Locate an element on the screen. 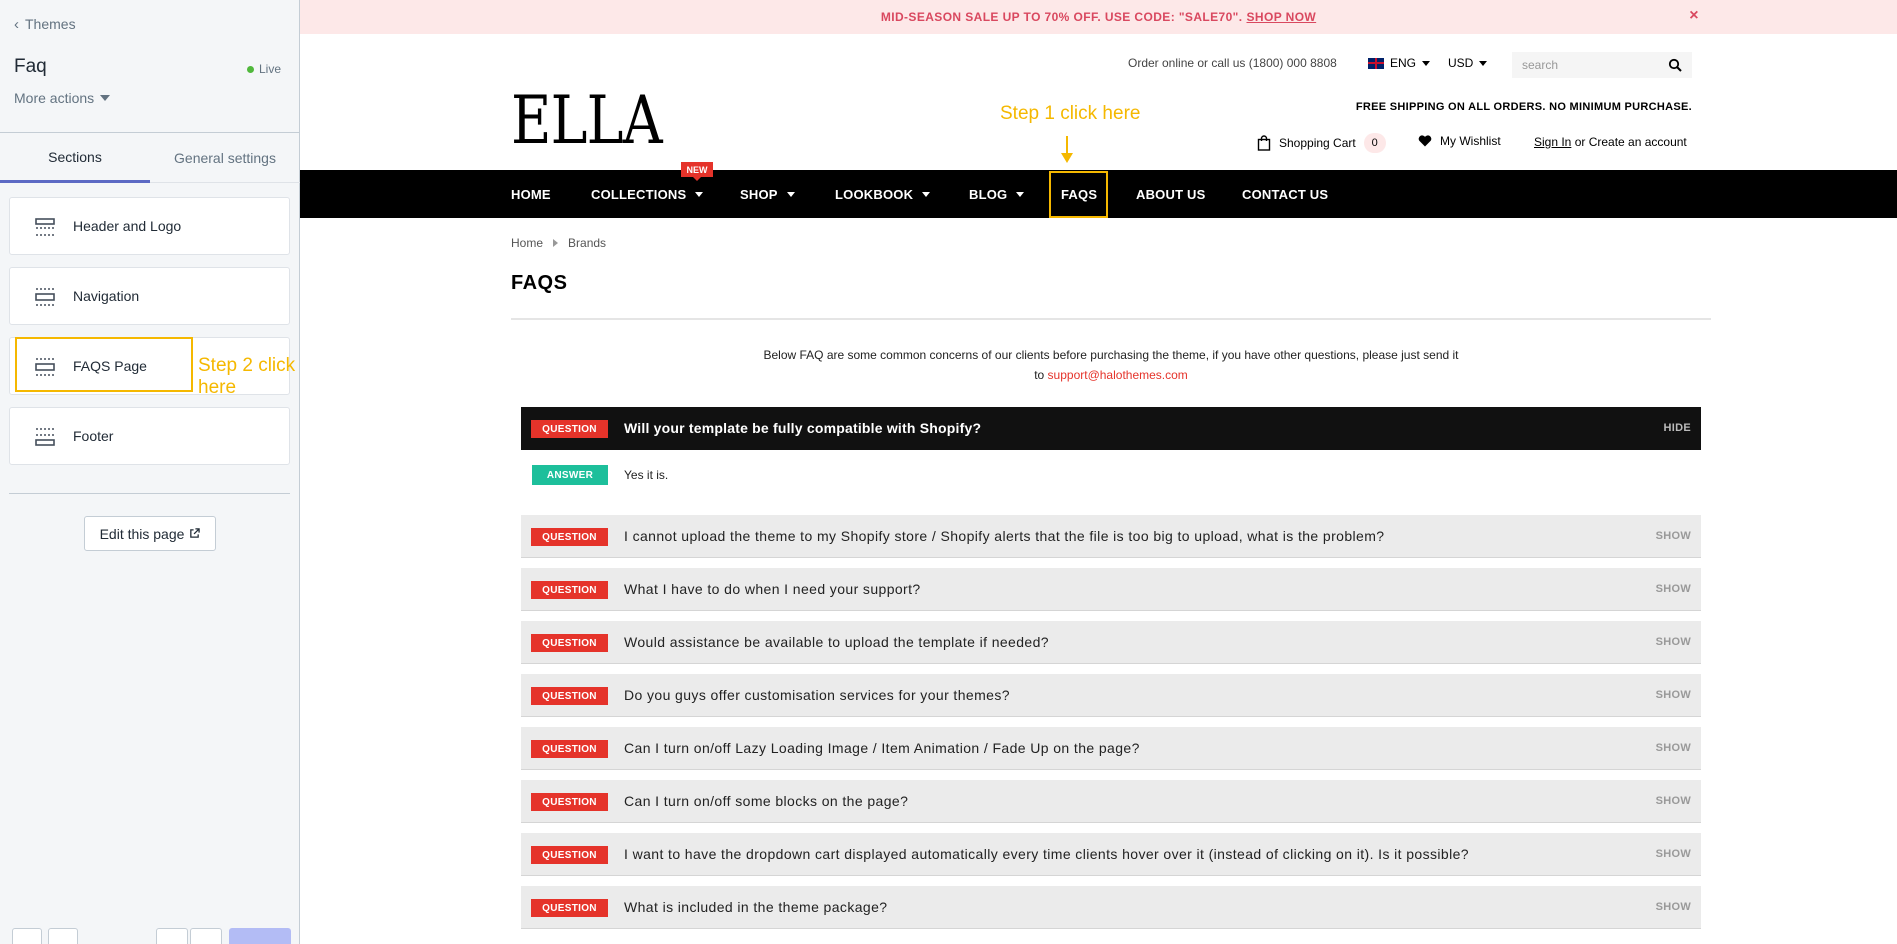 The width and height of the screenshot is (1897, 944). wishlist-label: My Wishlist is located at coordinates (1470, 141).